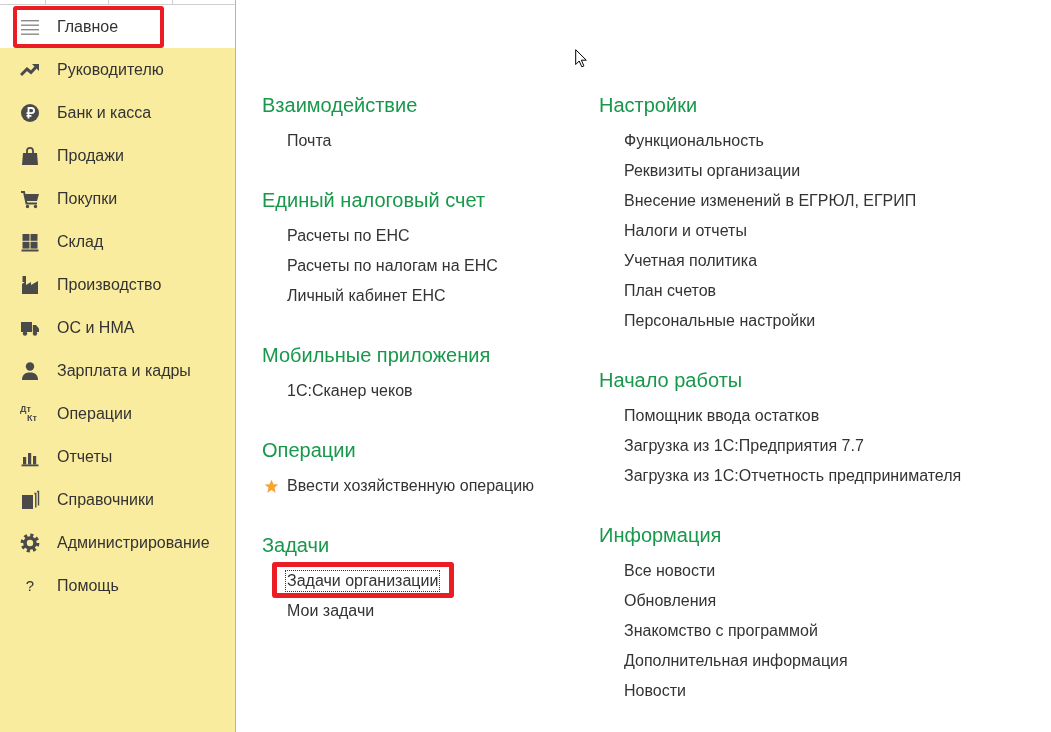  I want to click on sidebar-item: ОС и НМА, so click(117, 327).